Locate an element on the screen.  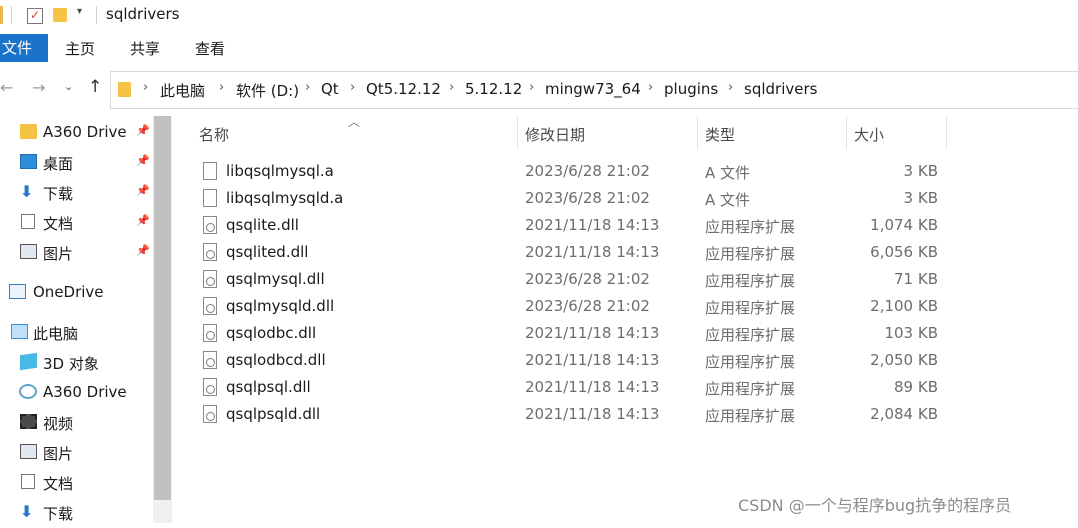
breadcrumb-5-12-12: 5.12.12 is located at coordinates (493, 89).